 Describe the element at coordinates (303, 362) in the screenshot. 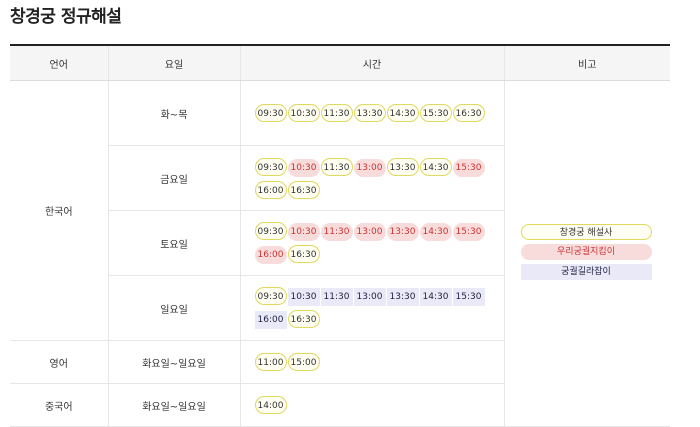

I see `time-slot-badge: 15:00` at that location.